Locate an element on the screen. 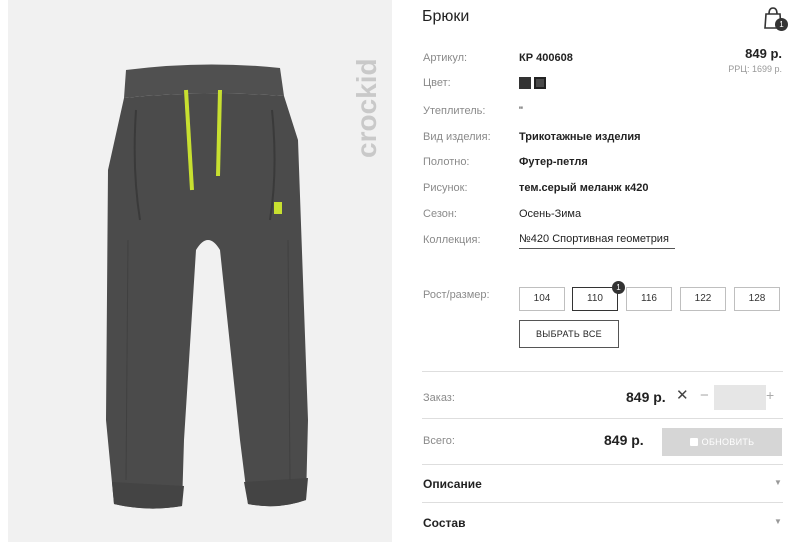 Image resolution: width=800 pixels, height=542 pixels. order-price: 849 р. is located at coordinates (646, 397).